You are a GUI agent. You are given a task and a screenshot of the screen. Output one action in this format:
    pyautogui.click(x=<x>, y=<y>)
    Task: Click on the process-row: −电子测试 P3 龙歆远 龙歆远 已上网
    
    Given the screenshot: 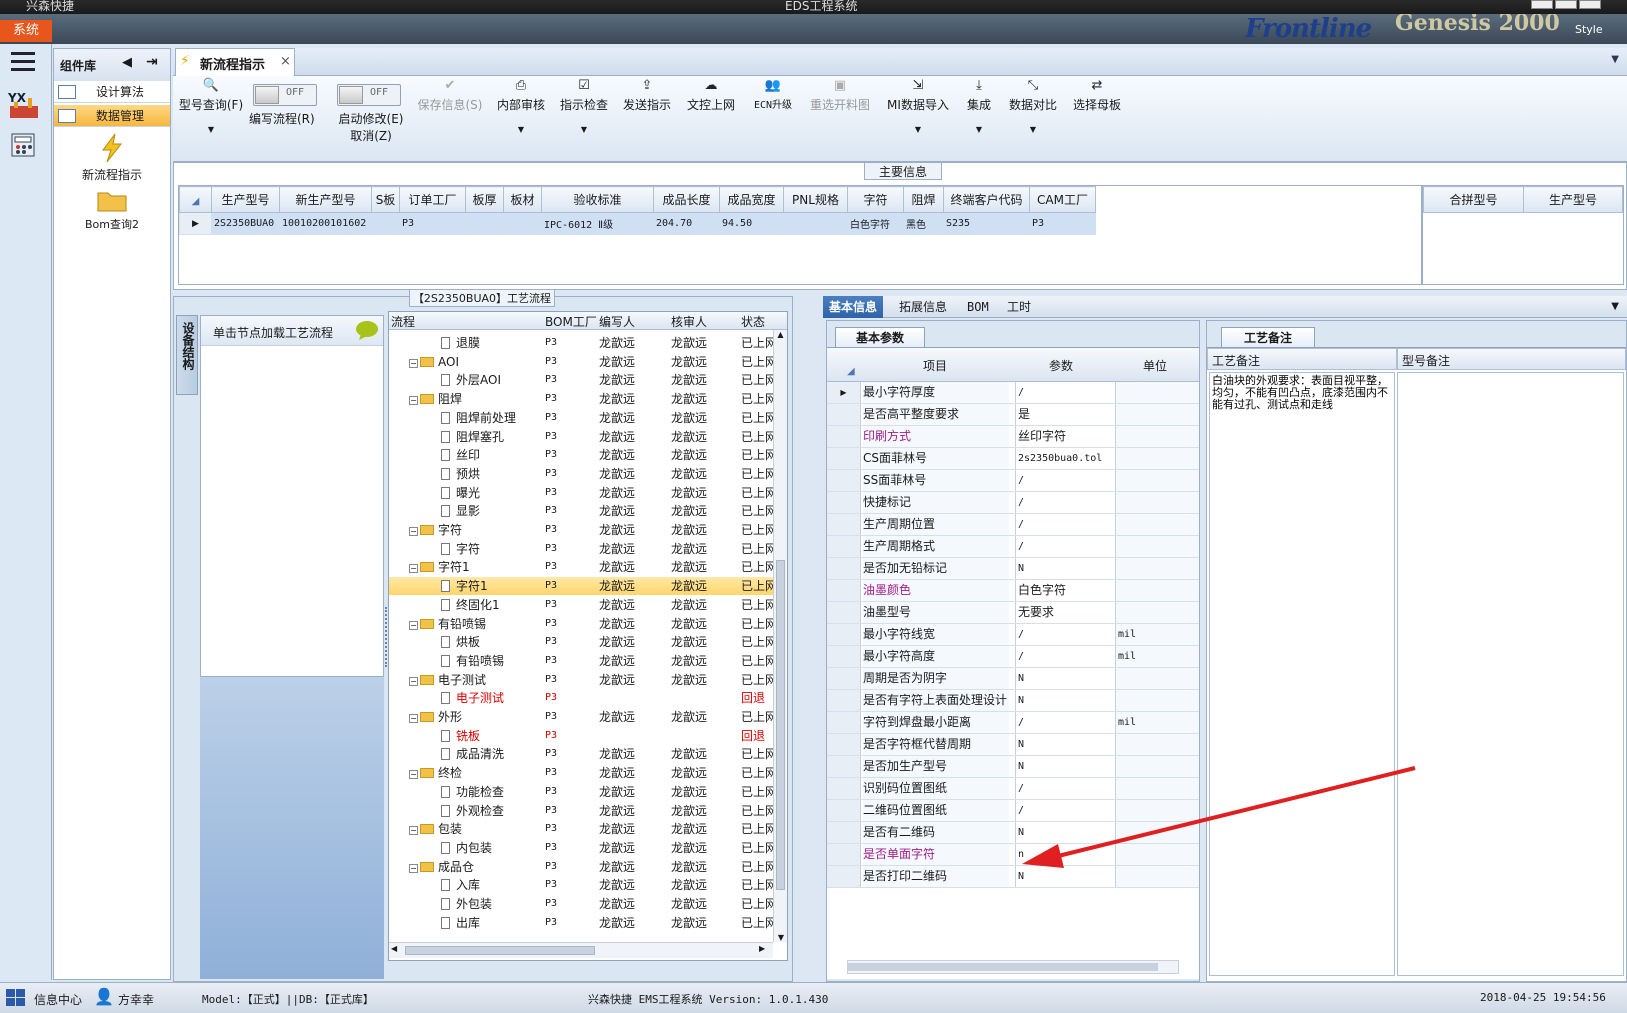 What is the action you would take?
    pyautogui.click(x=581, y=680)
    